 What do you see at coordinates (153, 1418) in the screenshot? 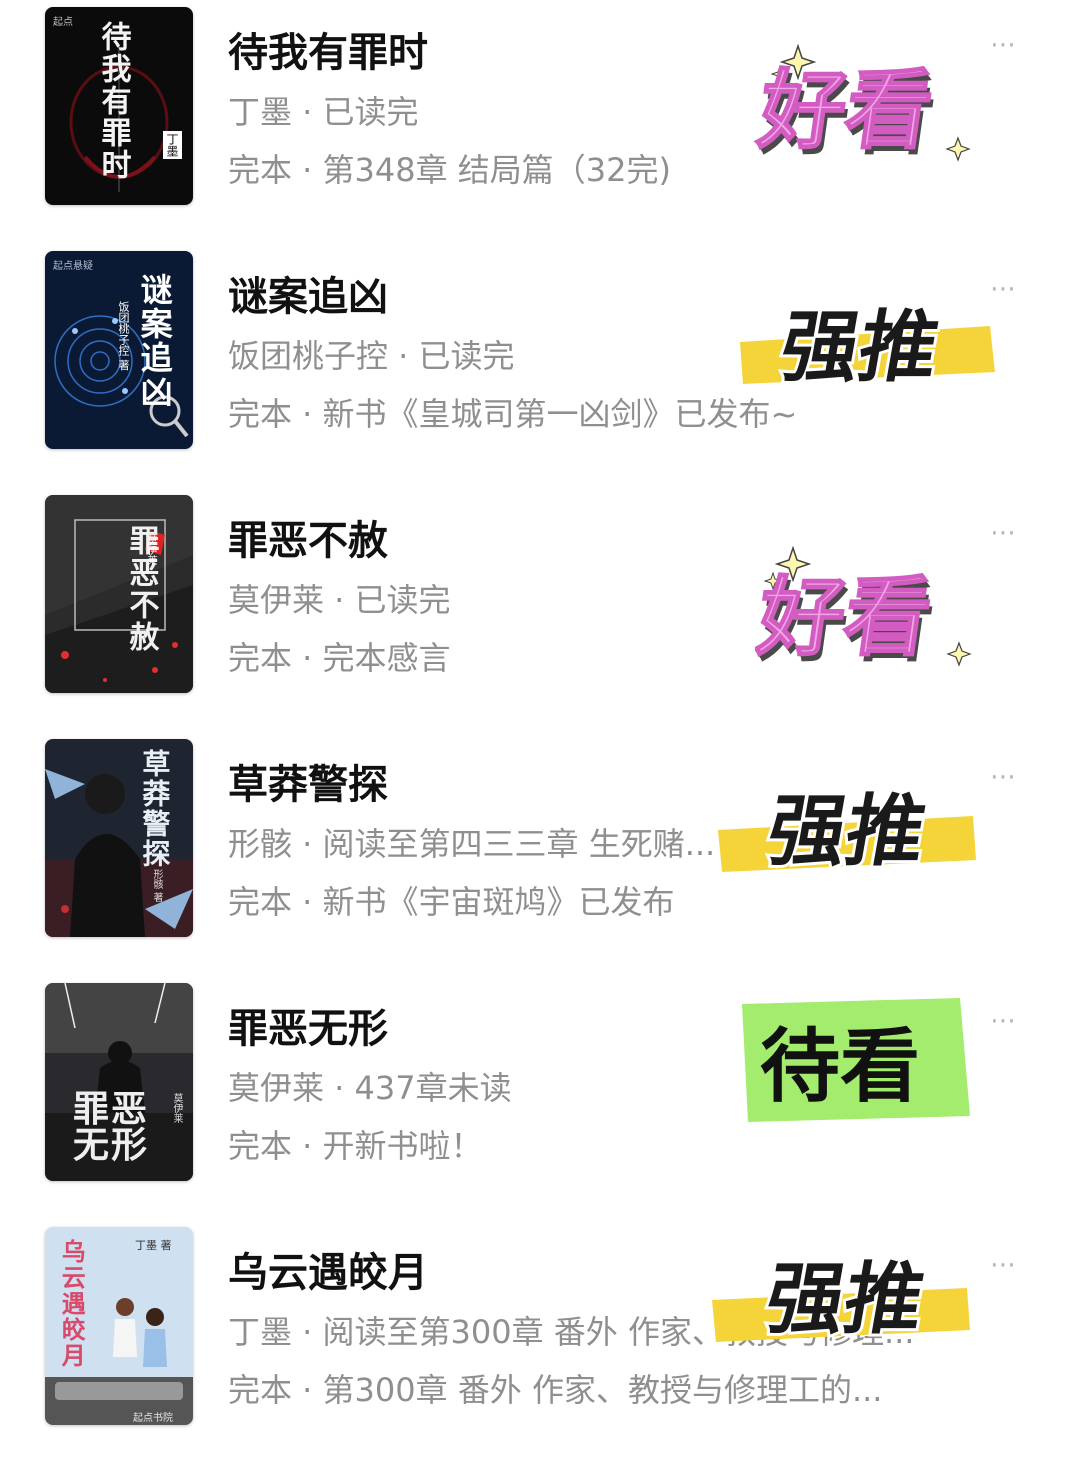
I see `cover-publisher: 起点书院` at bounding box center [153, 1418].